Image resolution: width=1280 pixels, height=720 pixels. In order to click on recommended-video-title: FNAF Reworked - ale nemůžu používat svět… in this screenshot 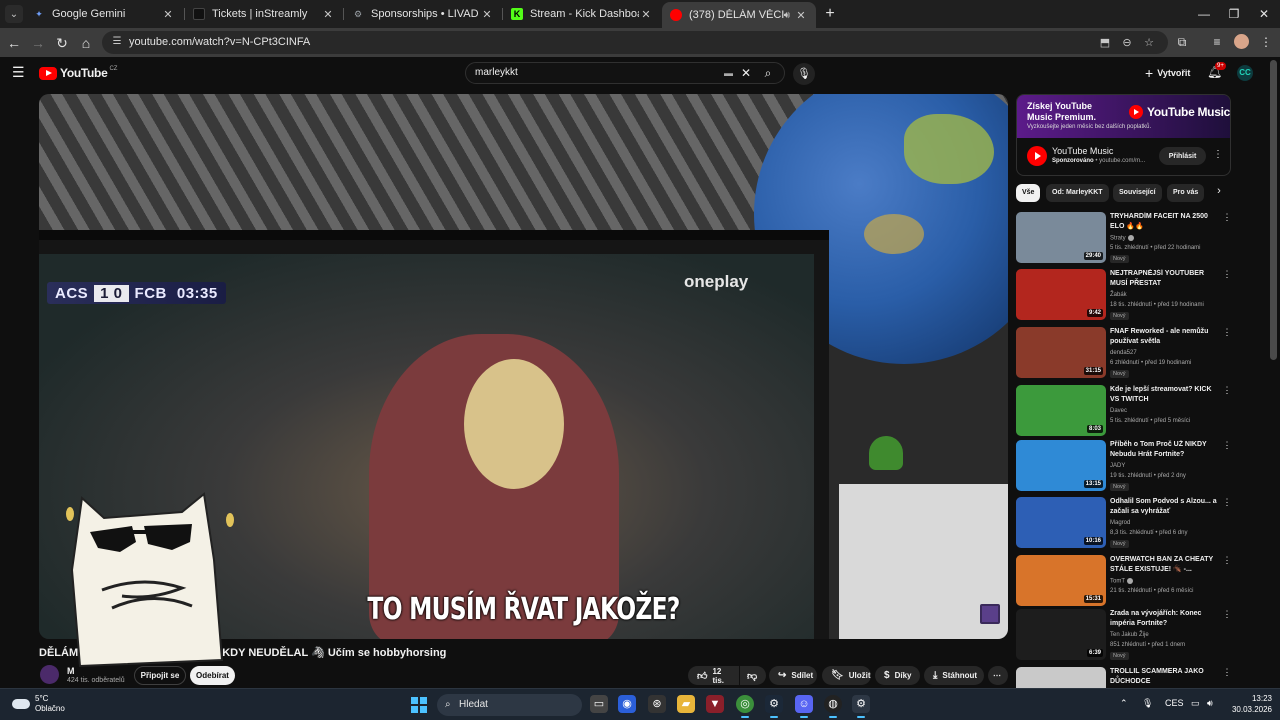, I will do `click(1166, 337)`.